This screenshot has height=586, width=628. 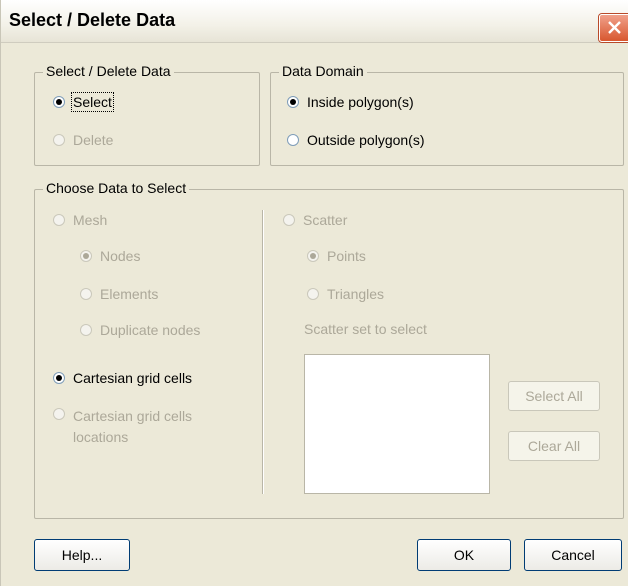 I want to click on radio-scatter: Scatter, so click(x=315, y=220).